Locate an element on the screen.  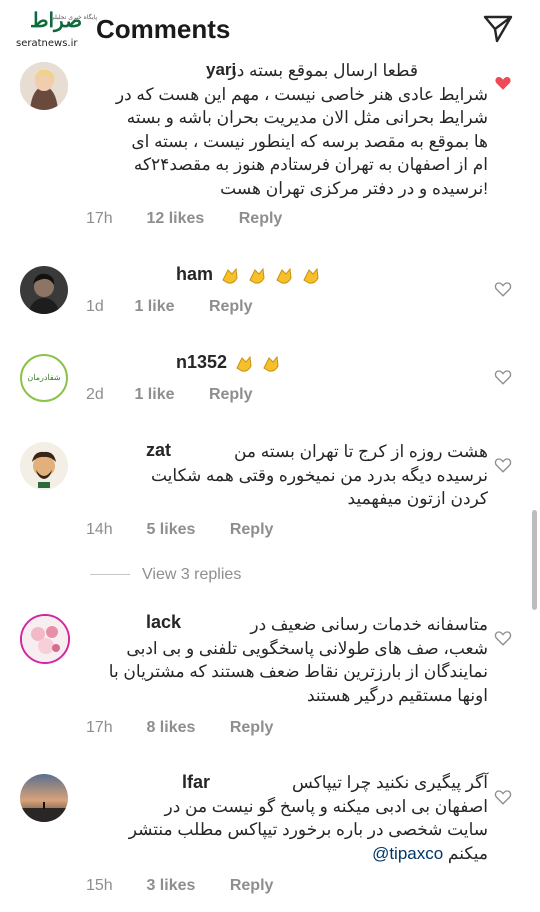
comment-text-line: !نرسیده و در دفتر مرکزی تهران هست is located at coordinates (354, 188).